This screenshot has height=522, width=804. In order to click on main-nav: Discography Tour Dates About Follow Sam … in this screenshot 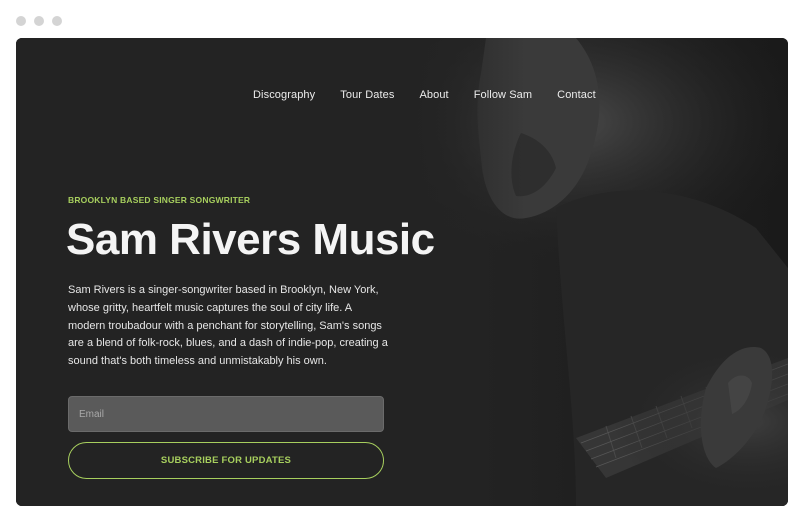, I will do `click(424, 95)`.